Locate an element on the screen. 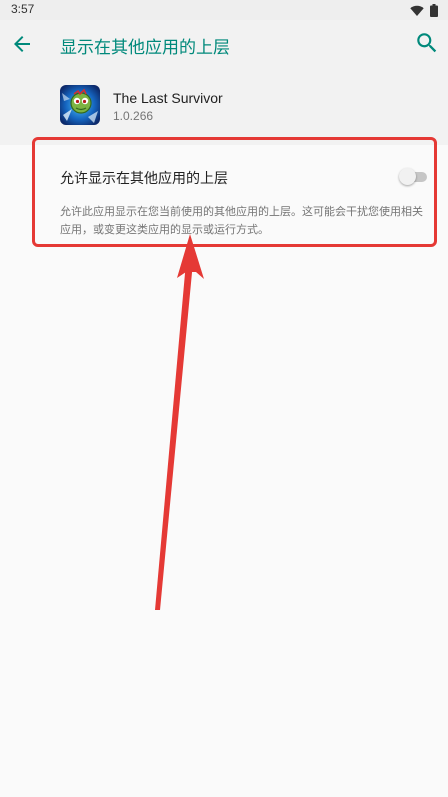  arrow-left-icon is located at coordinates (22, 44).